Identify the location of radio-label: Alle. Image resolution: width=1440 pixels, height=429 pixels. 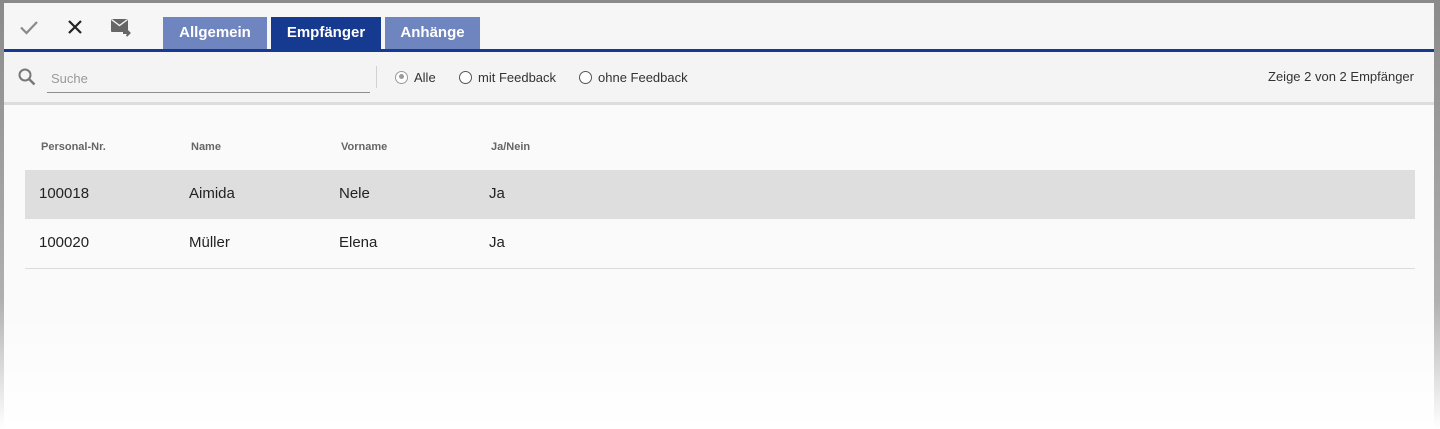
(425, 77).